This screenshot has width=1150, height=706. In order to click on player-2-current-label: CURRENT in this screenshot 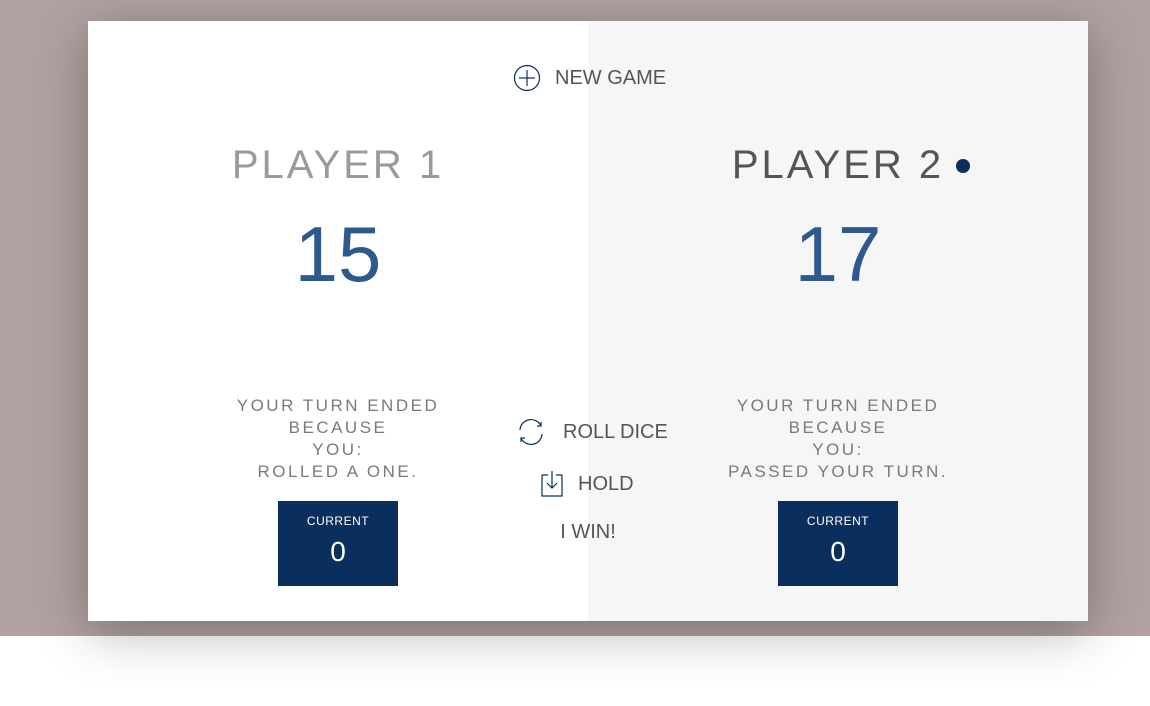, I will do `click(838, 521)`.